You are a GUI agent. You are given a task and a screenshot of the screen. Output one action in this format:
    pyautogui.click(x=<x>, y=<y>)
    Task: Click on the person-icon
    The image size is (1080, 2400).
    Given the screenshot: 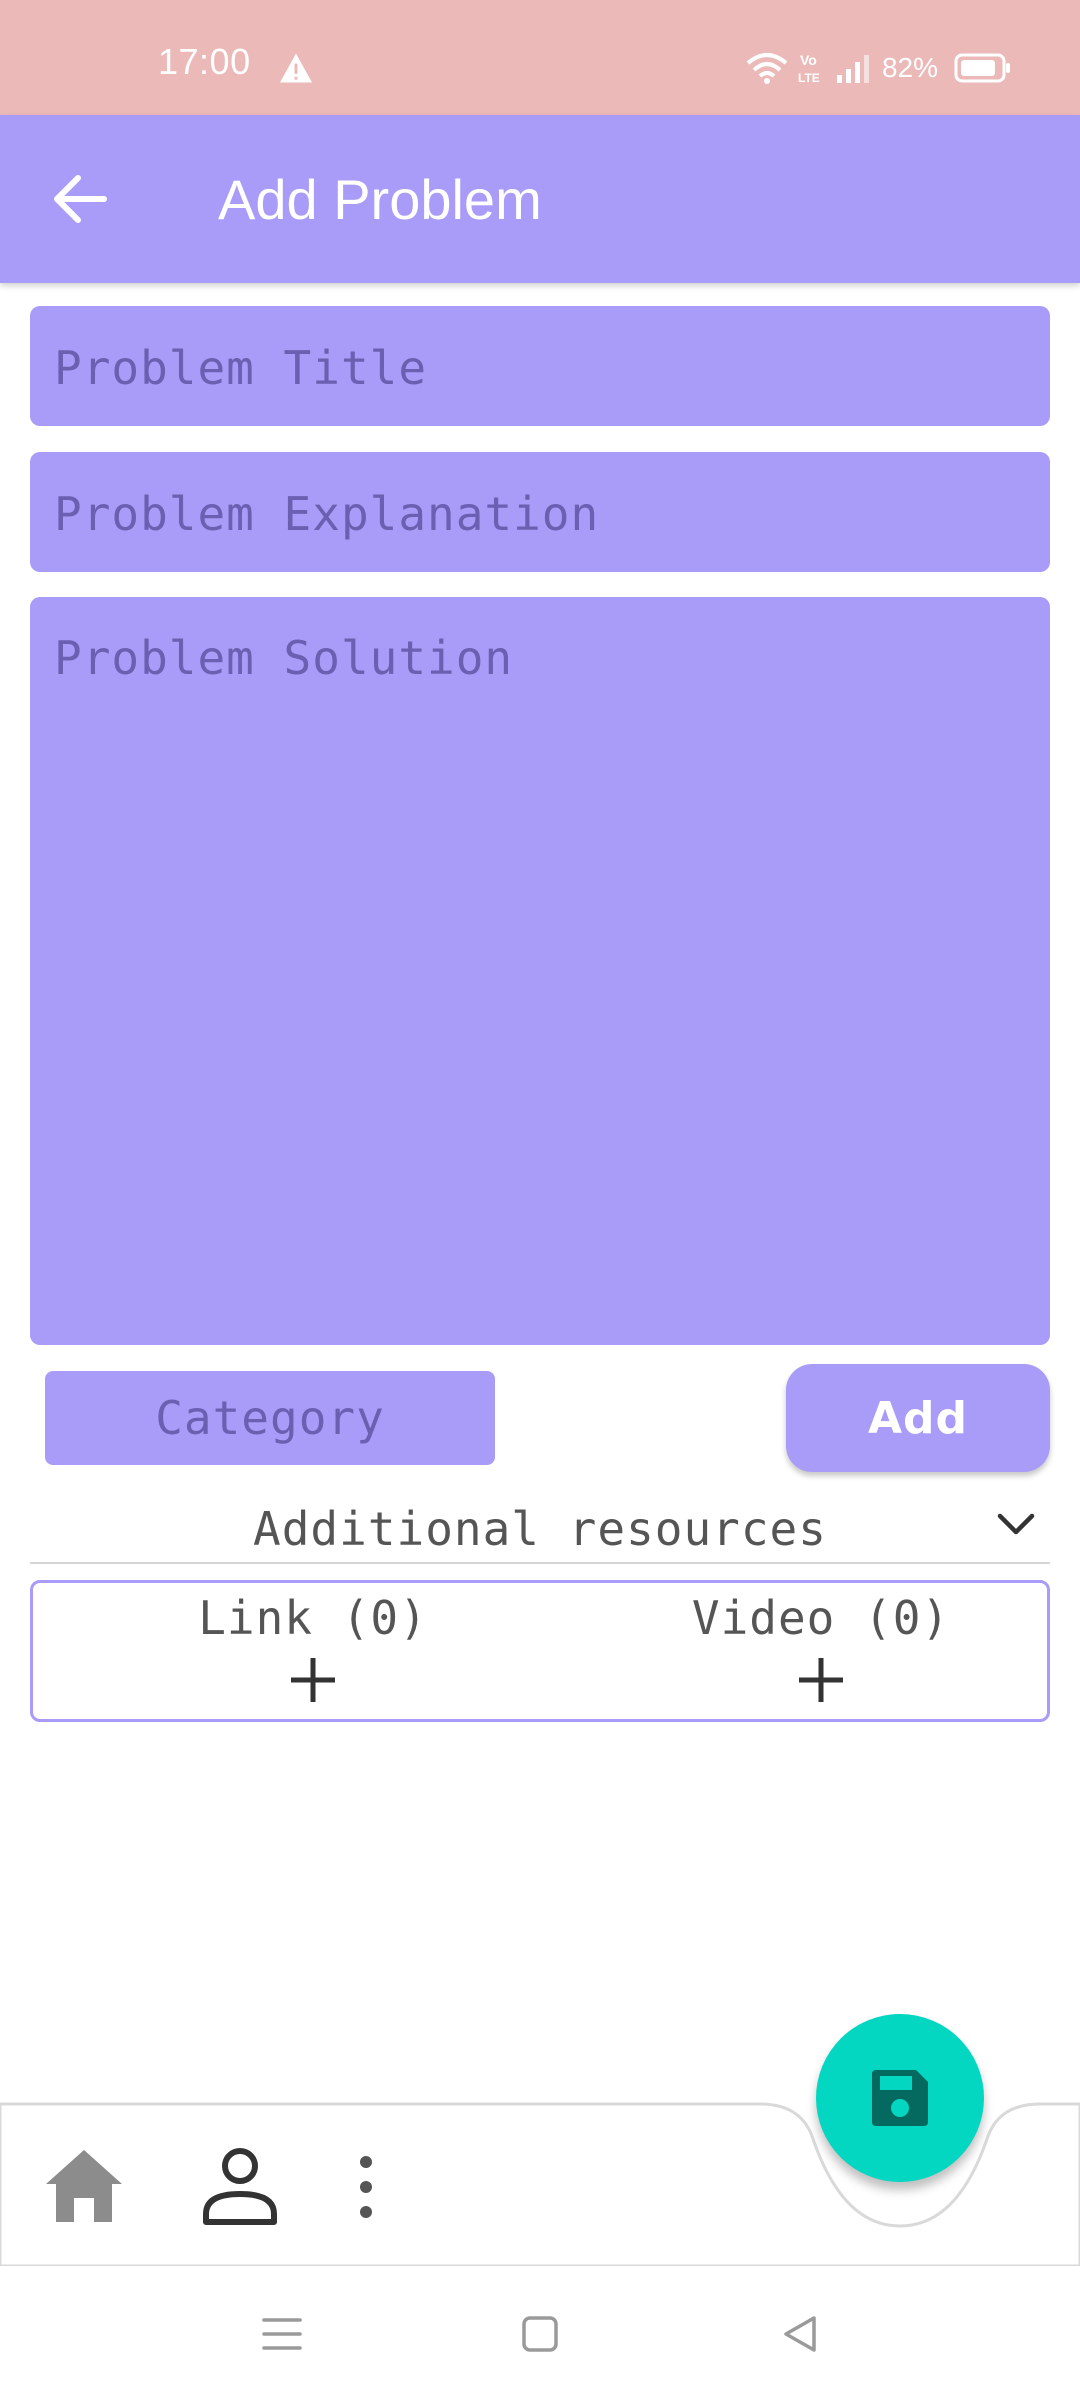 What is the action you would take?
    pyautogui.click(x=240, y=2186)
    